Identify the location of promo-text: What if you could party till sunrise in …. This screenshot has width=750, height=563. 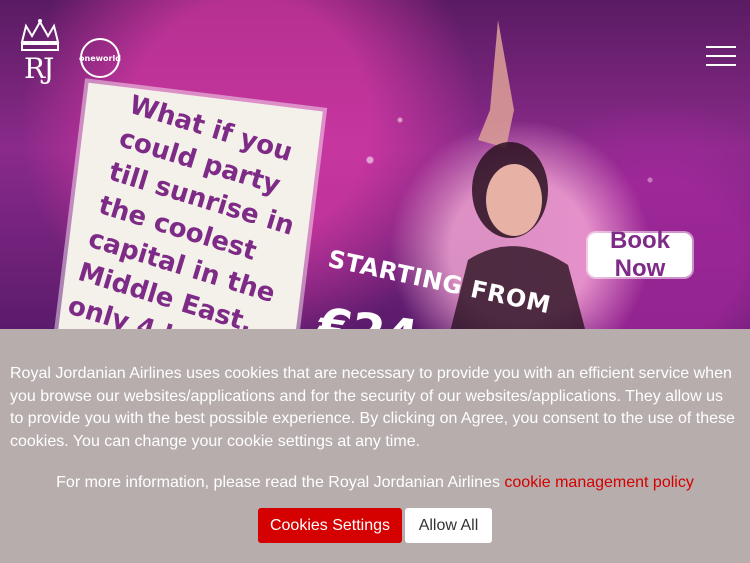
(181, 209).